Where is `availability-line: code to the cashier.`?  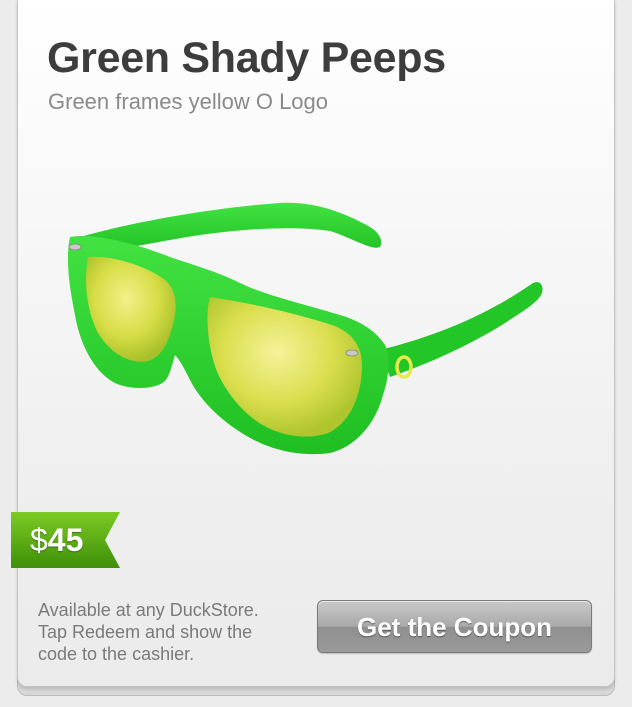 availability-line: code to the cashier. is located at coordinates (116, 654).